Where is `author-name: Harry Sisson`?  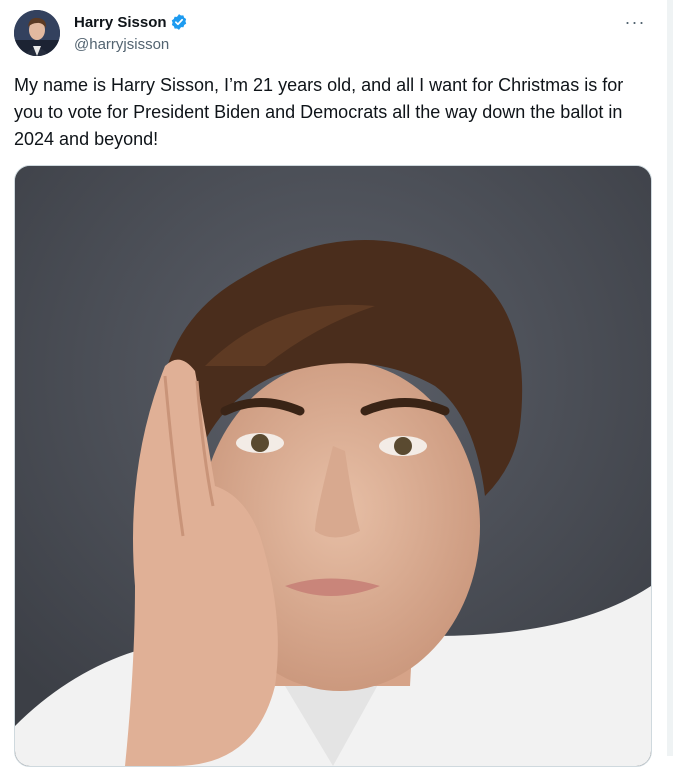
author-name: Harry Sisson is located at coordinates (120, 22).